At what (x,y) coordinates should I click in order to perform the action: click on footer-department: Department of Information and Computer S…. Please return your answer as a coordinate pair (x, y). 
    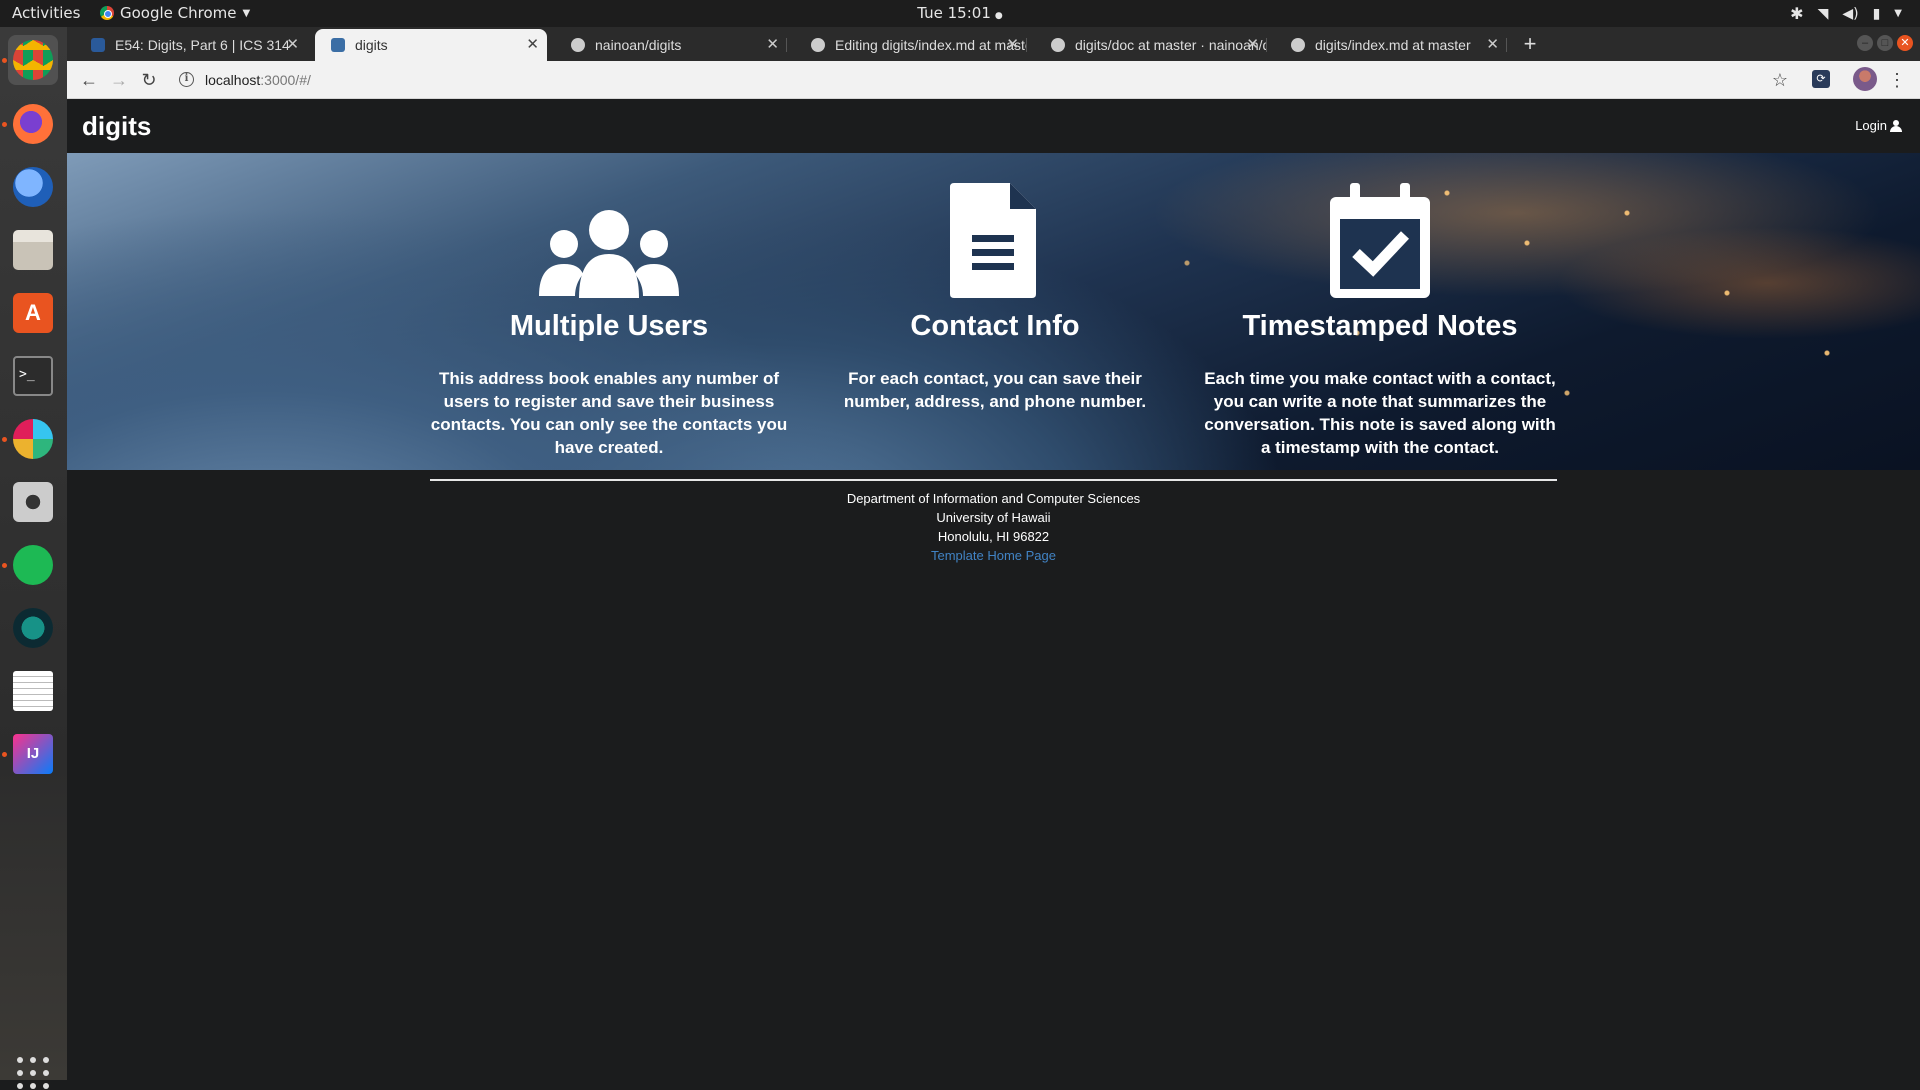
    Looking at the image, I should click on (993, 498).